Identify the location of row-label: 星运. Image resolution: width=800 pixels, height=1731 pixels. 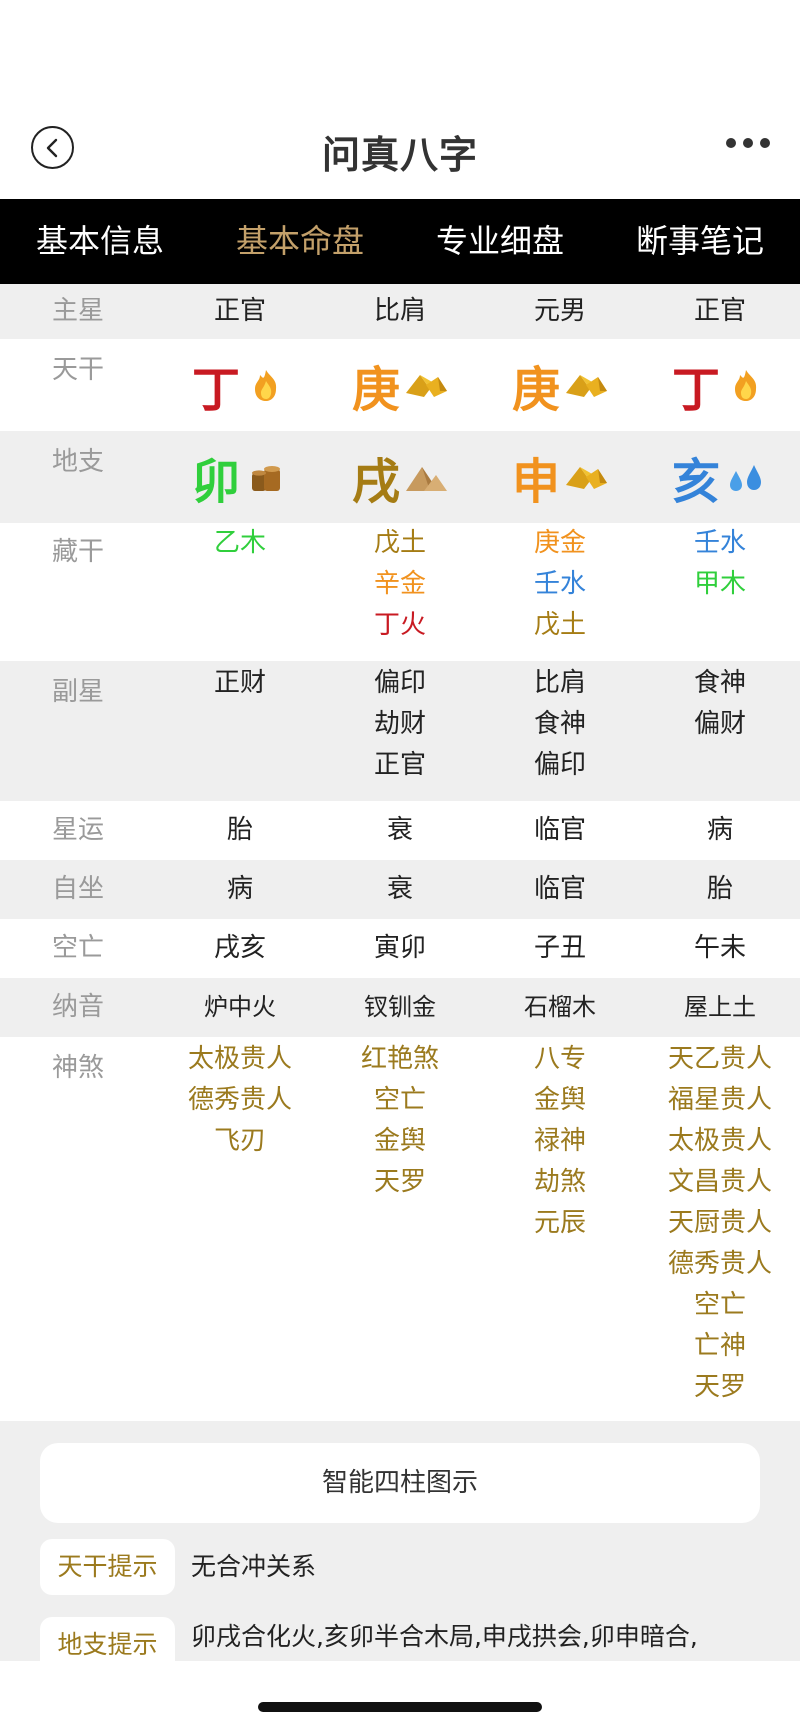
(78, 830).